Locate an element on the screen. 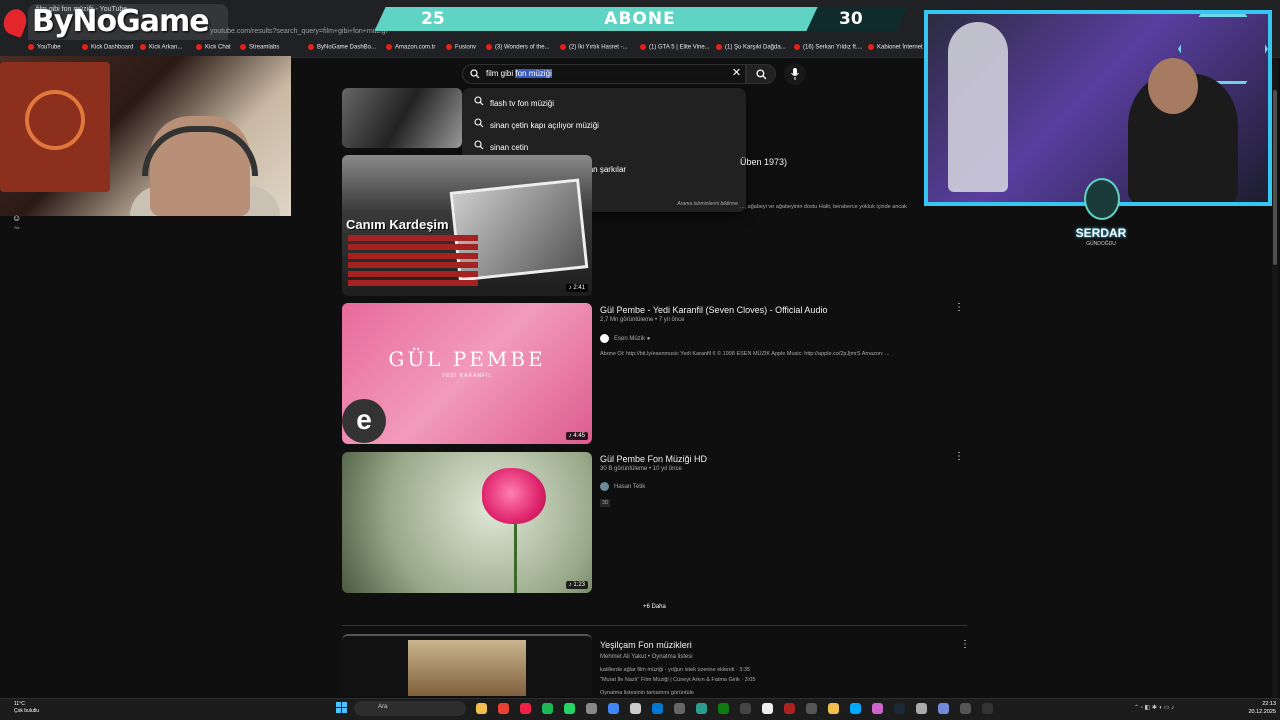  search-suggestion: sinan çetin kapı açılıyor müziği is located at coordinates (536, 125).